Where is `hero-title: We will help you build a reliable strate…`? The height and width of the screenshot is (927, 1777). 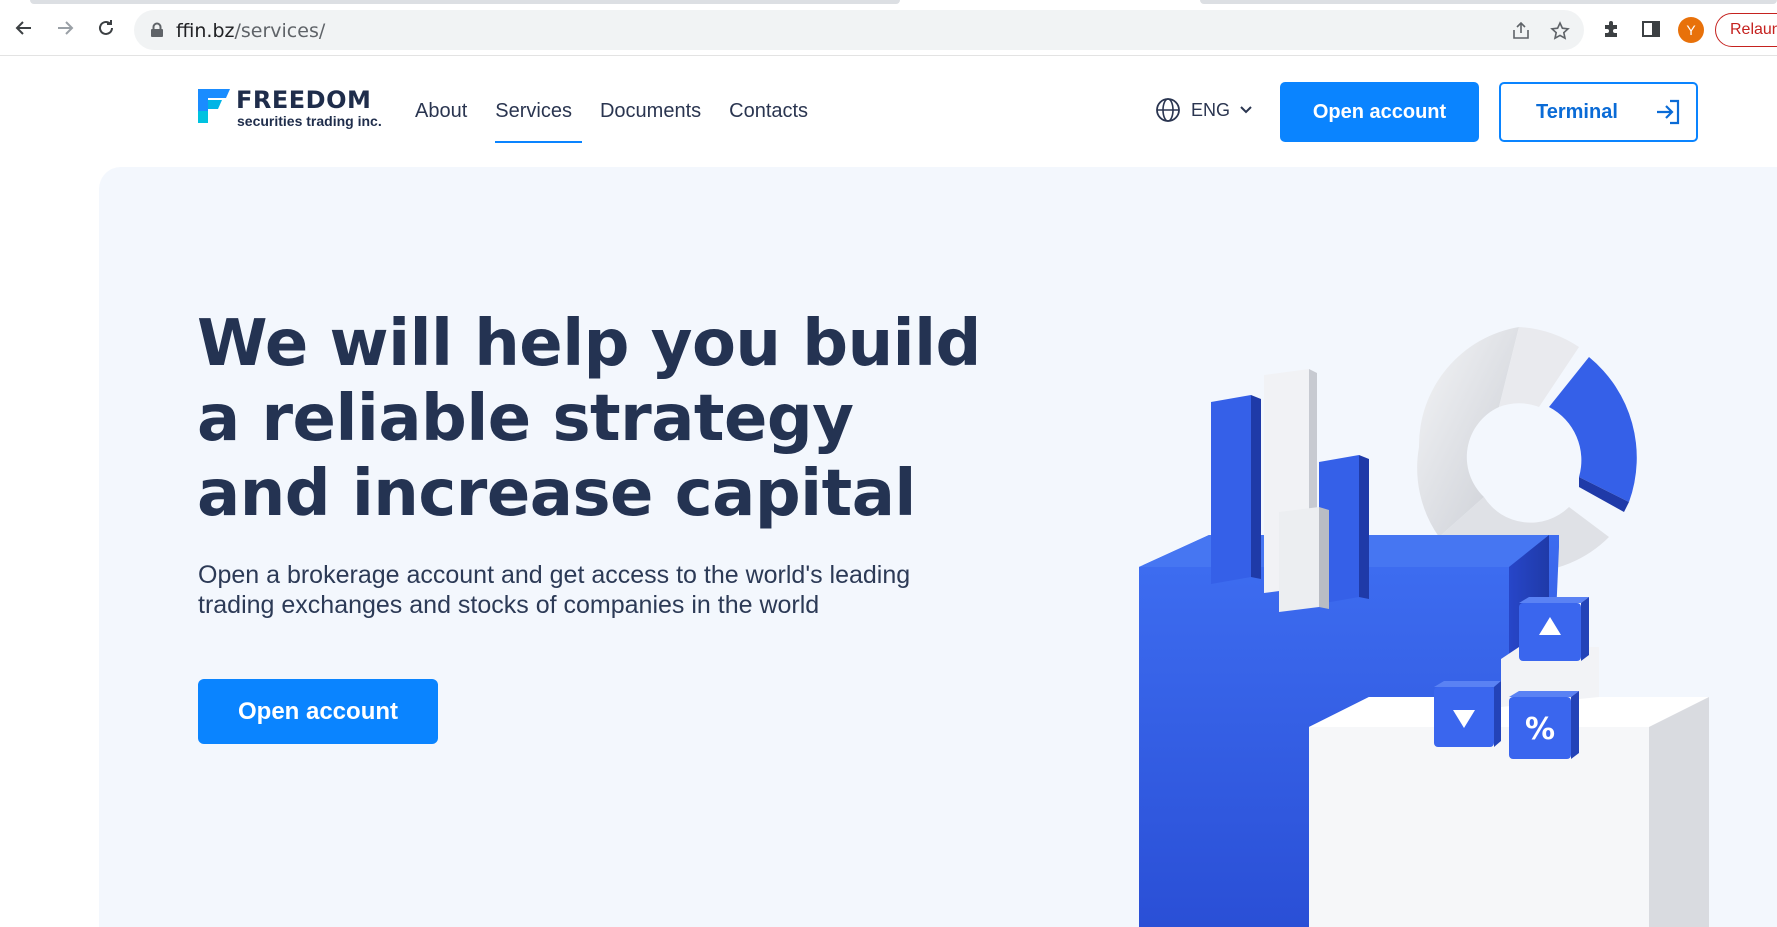
hero-title: We will help you build a reliable strate… is located at coordinates (589, 419).